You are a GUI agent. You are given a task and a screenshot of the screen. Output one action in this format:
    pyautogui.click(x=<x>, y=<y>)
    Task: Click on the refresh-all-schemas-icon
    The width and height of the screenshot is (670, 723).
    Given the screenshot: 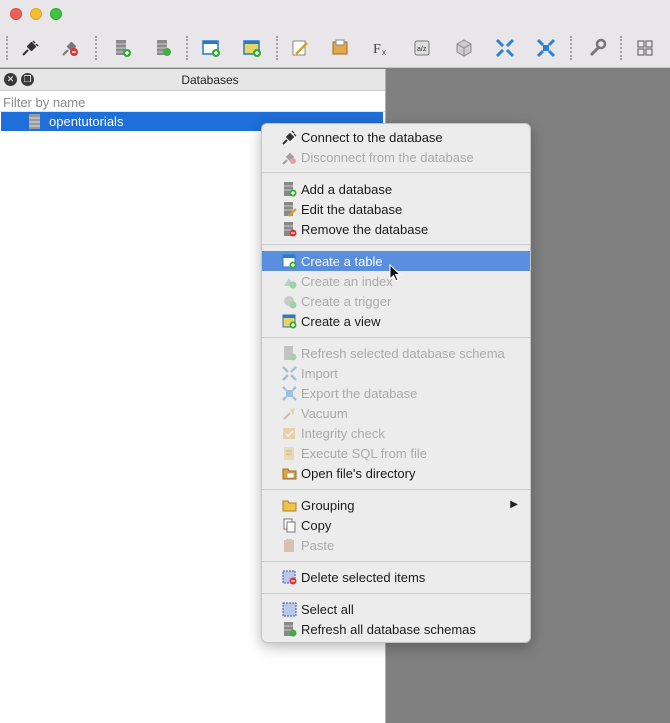 What is the action you would take?
    pyautogui.click(x=290, y=629)
    